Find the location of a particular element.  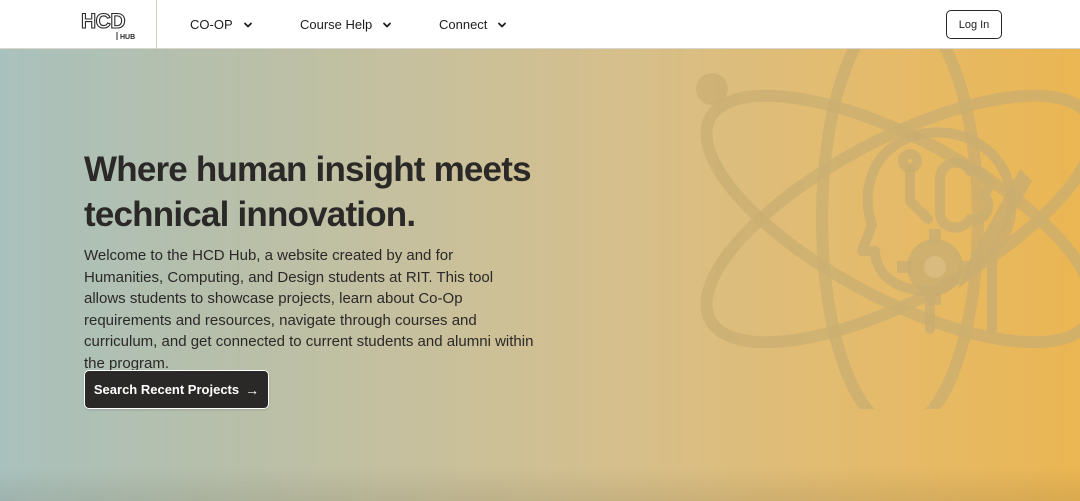

top-navbar: HCD HUB CO-OP Course Help Connect Log In is located at coordinates (540, 24).